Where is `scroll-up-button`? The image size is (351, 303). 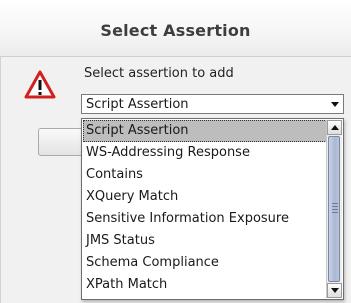
scroll-up-button is located at coordinates (334, 127).